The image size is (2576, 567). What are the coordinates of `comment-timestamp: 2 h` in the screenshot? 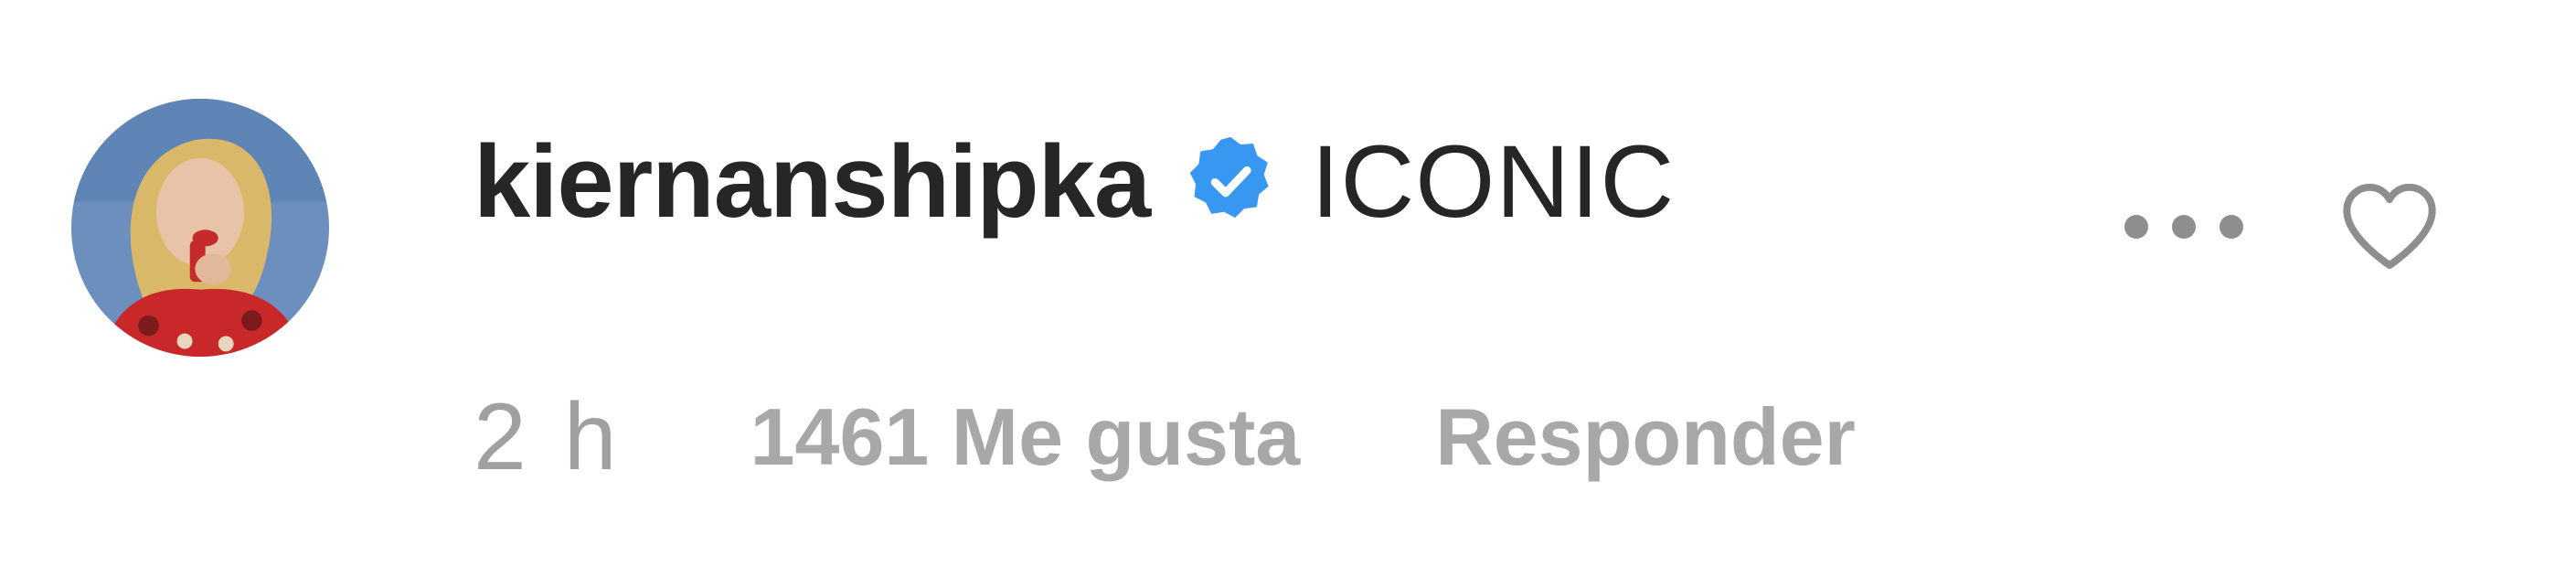 It's located at (548, 437).